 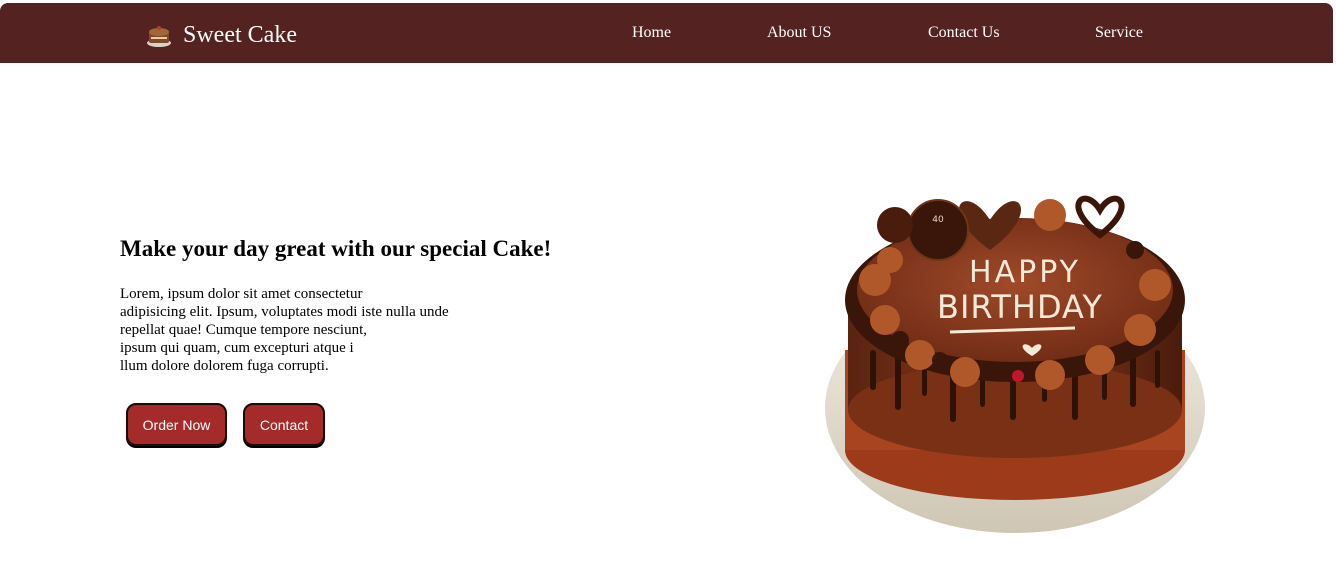 I want to click on brand-logo: Sweet Cake, so click(x=221, y=35).